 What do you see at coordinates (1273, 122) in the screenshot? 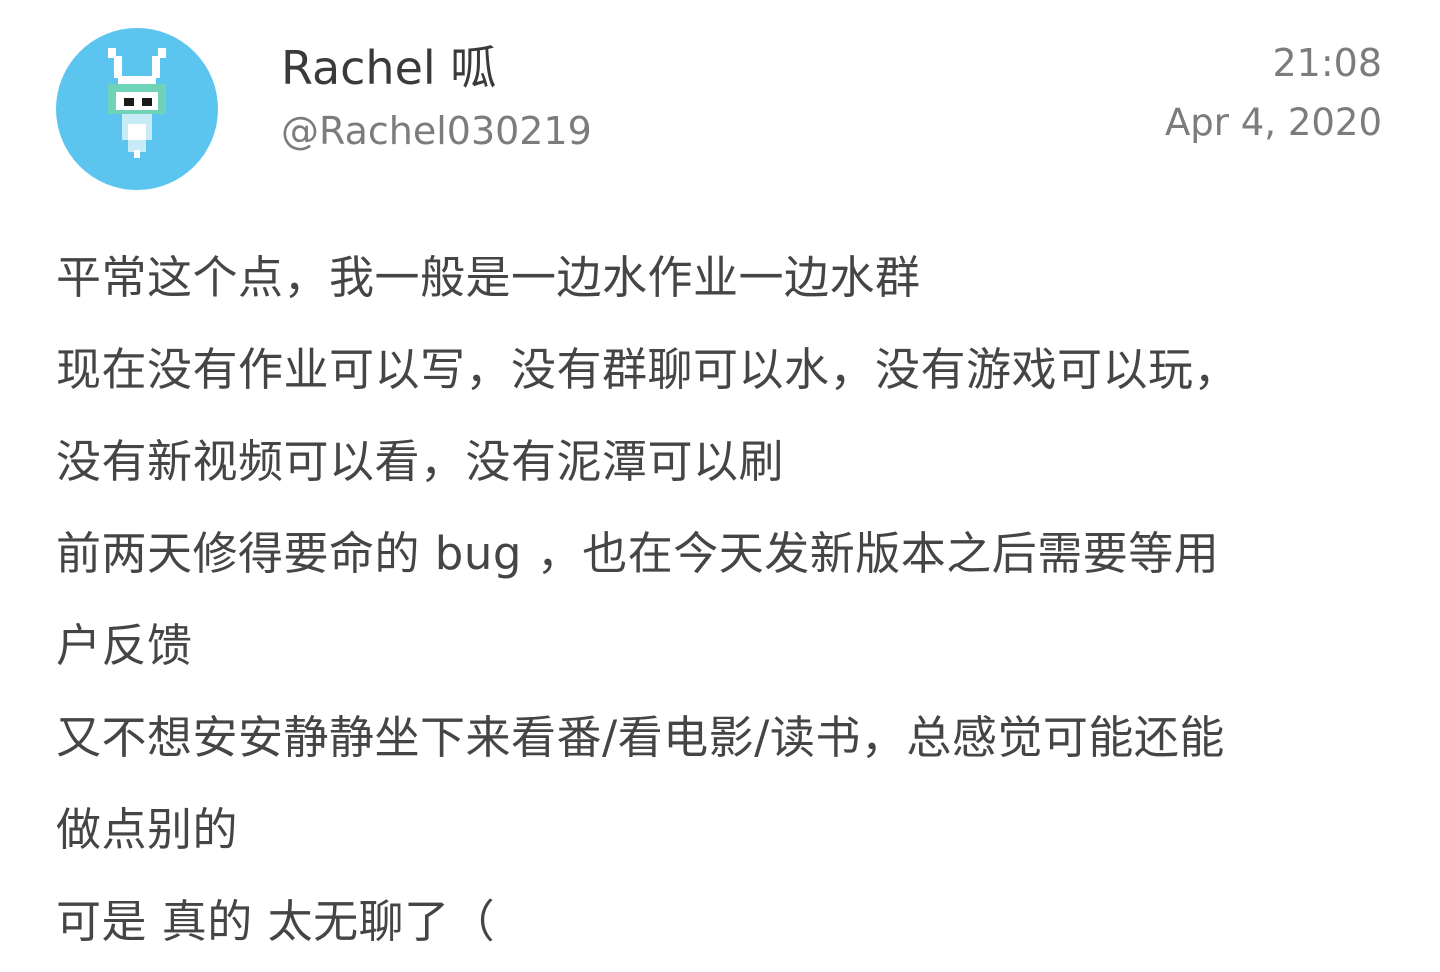
I see `post-date: Apr 4, 2020` at bounding box center [1273, 122].